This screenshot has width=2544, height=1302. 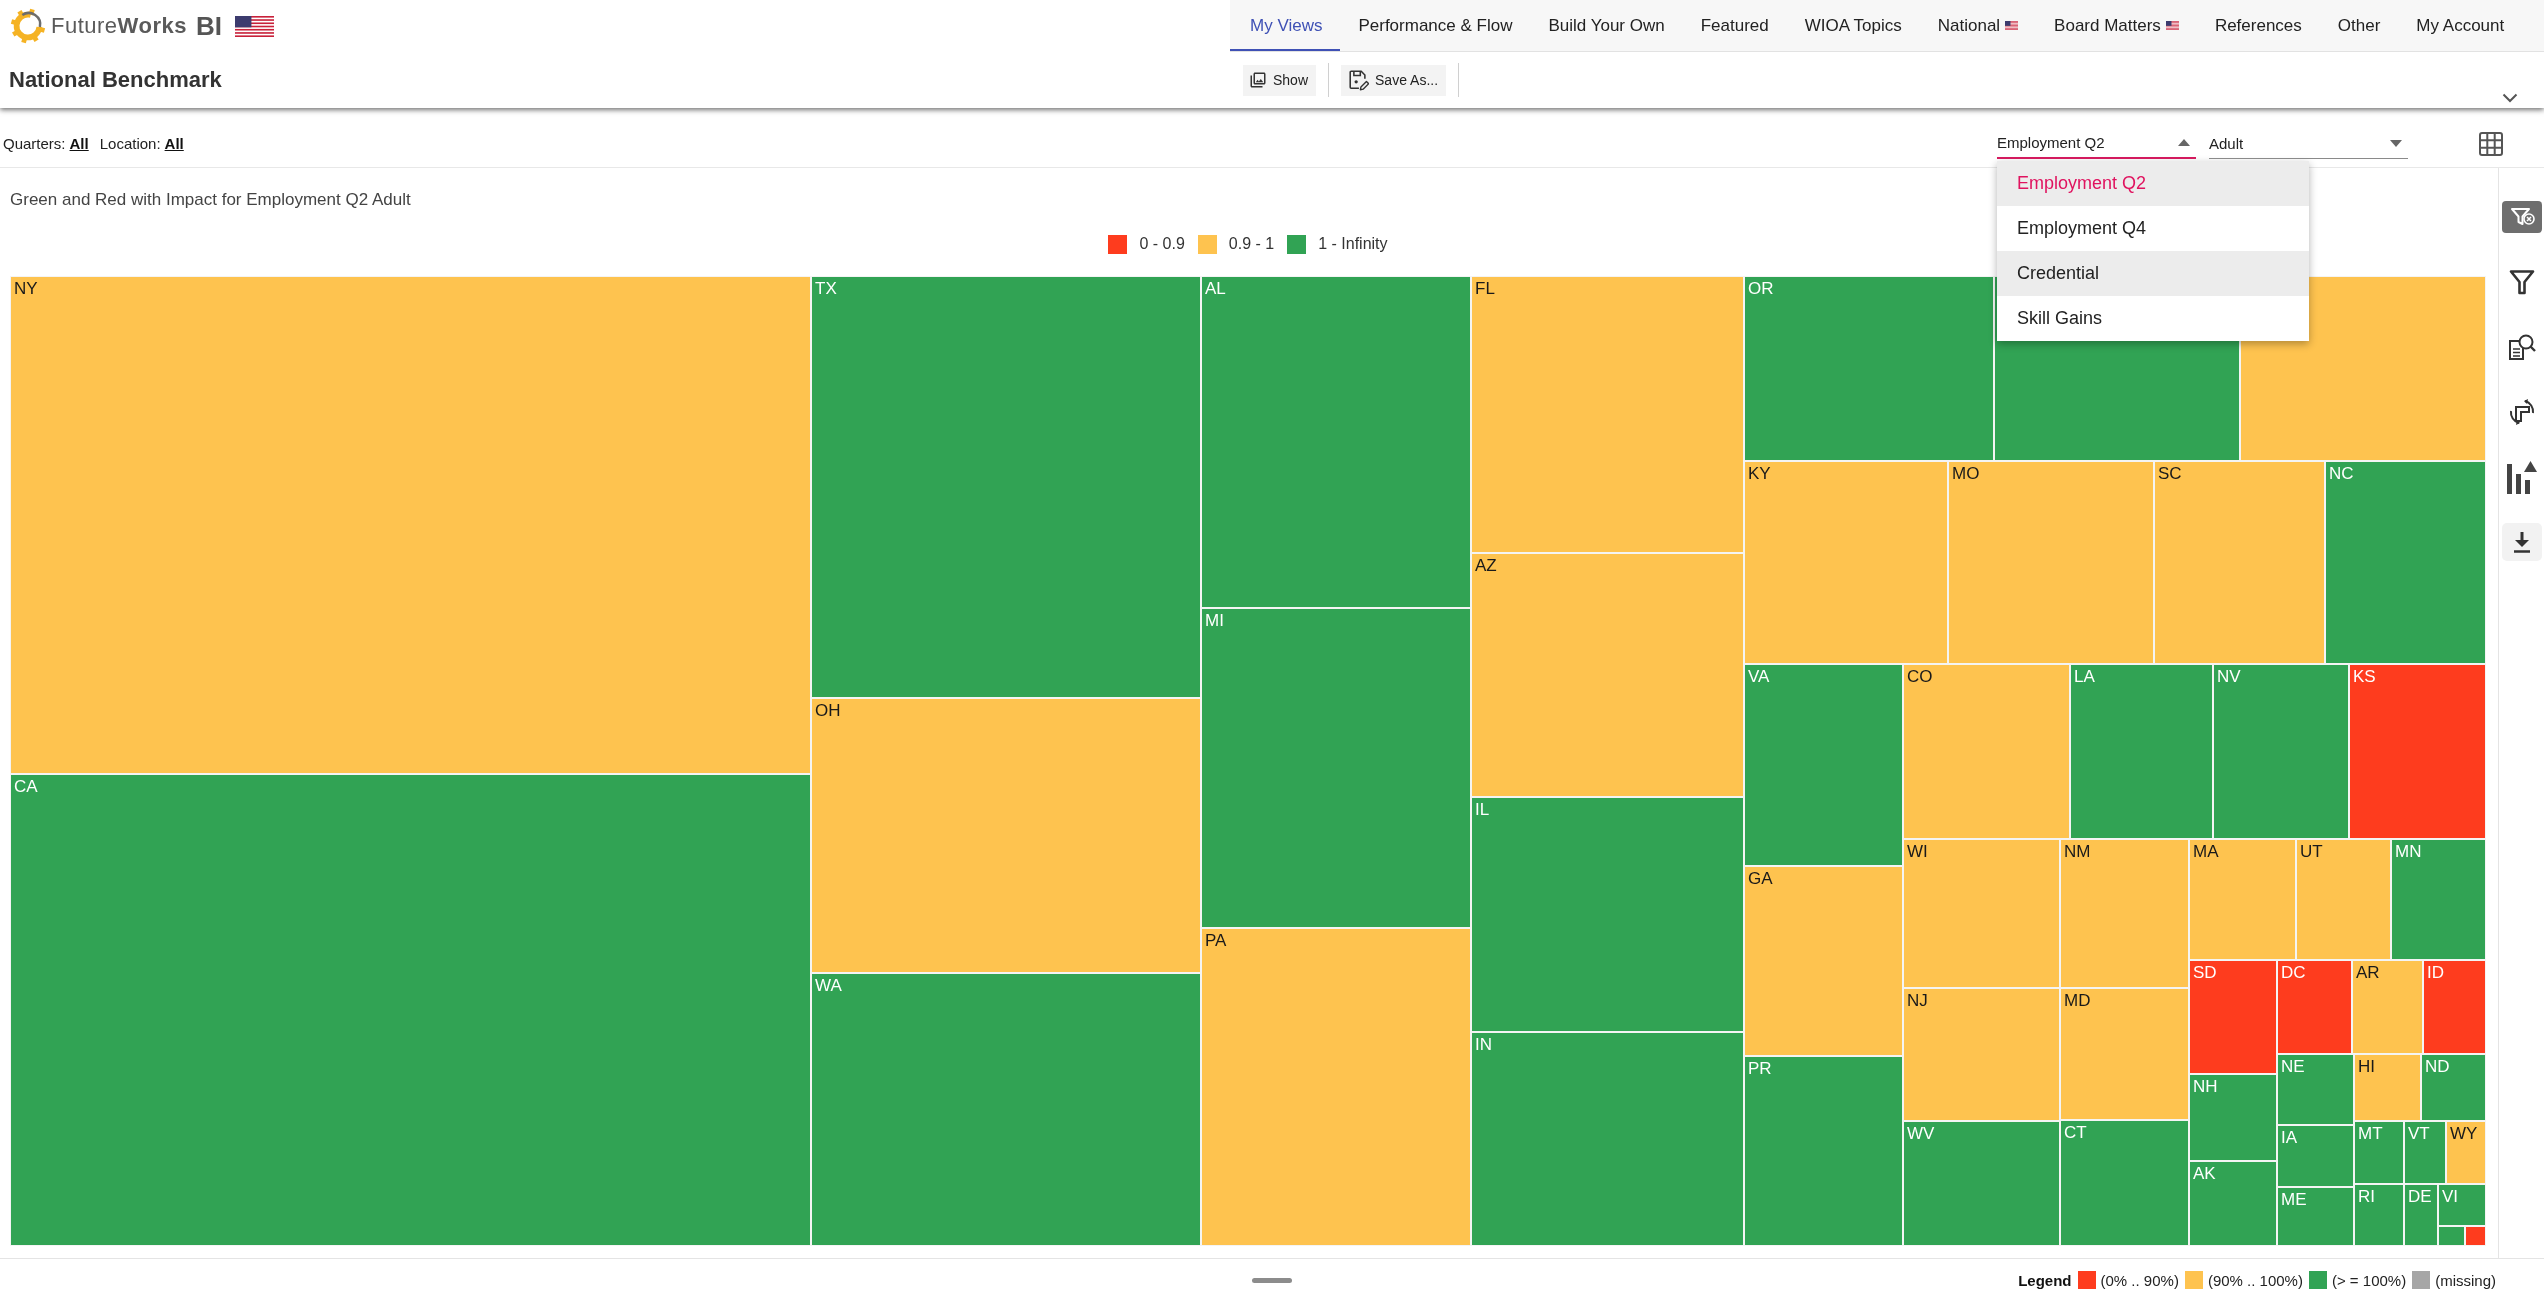 I want to click on legend-label: 0.9 - 1, so click(x=1251, y=244).